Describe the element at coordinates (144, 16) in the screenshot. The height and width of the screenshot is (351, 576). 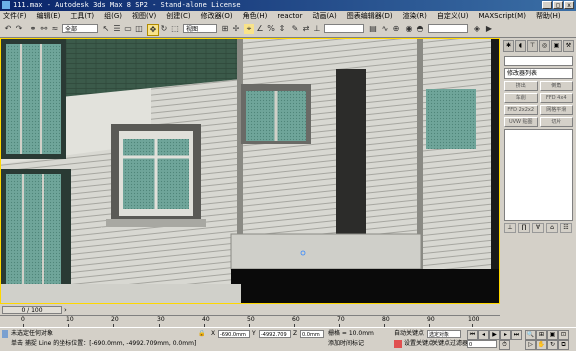
I see `menu-views: 视图(V)` at that location.